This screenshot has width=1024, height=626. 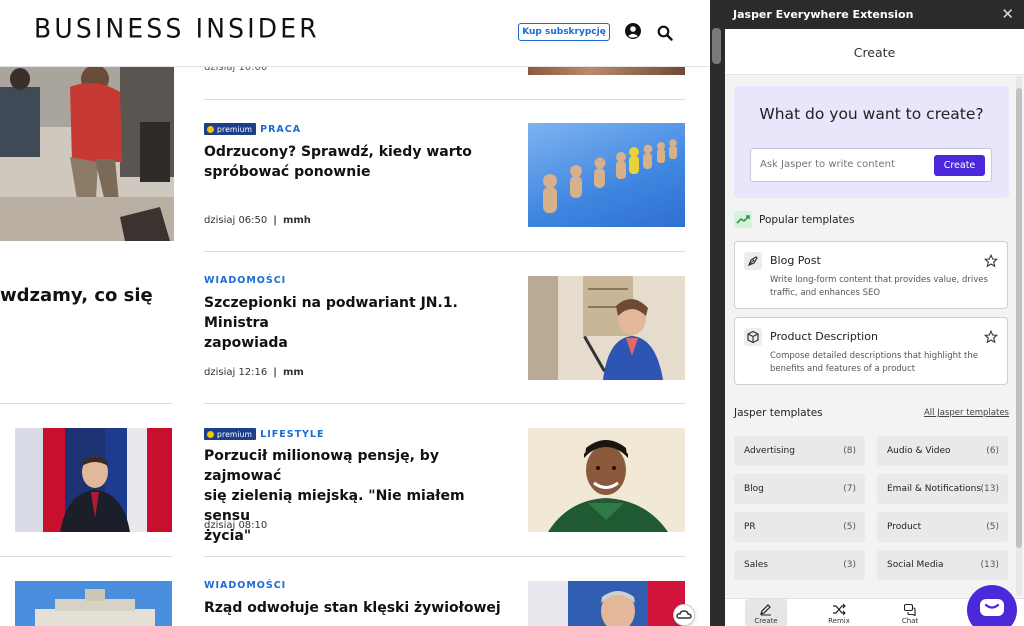 I want to click on article-time: dzisiaj 06:50, so click(x=236, y=220).